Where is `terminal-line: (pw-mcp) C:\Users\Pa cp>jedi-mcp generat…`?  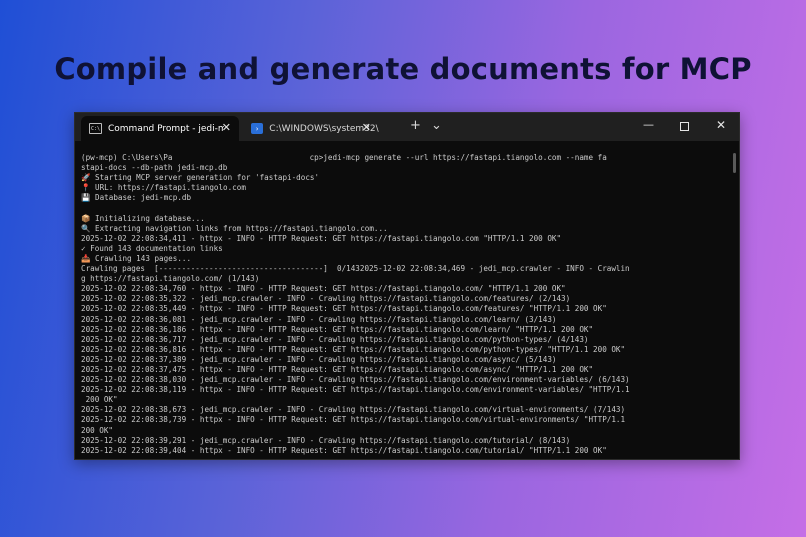 terminal-line: (pw-mcp) C:\Users\Pa cp>jedi-mcp generat… is located at coordinates (344, 157).